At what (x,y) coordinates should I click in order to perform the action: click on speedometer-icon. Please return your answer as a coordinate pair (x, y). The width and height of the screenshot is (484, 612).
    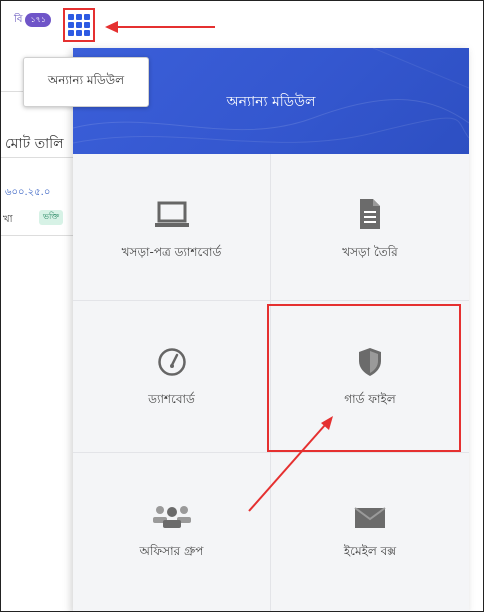
    Looking at the image, I should click on (172, 360).